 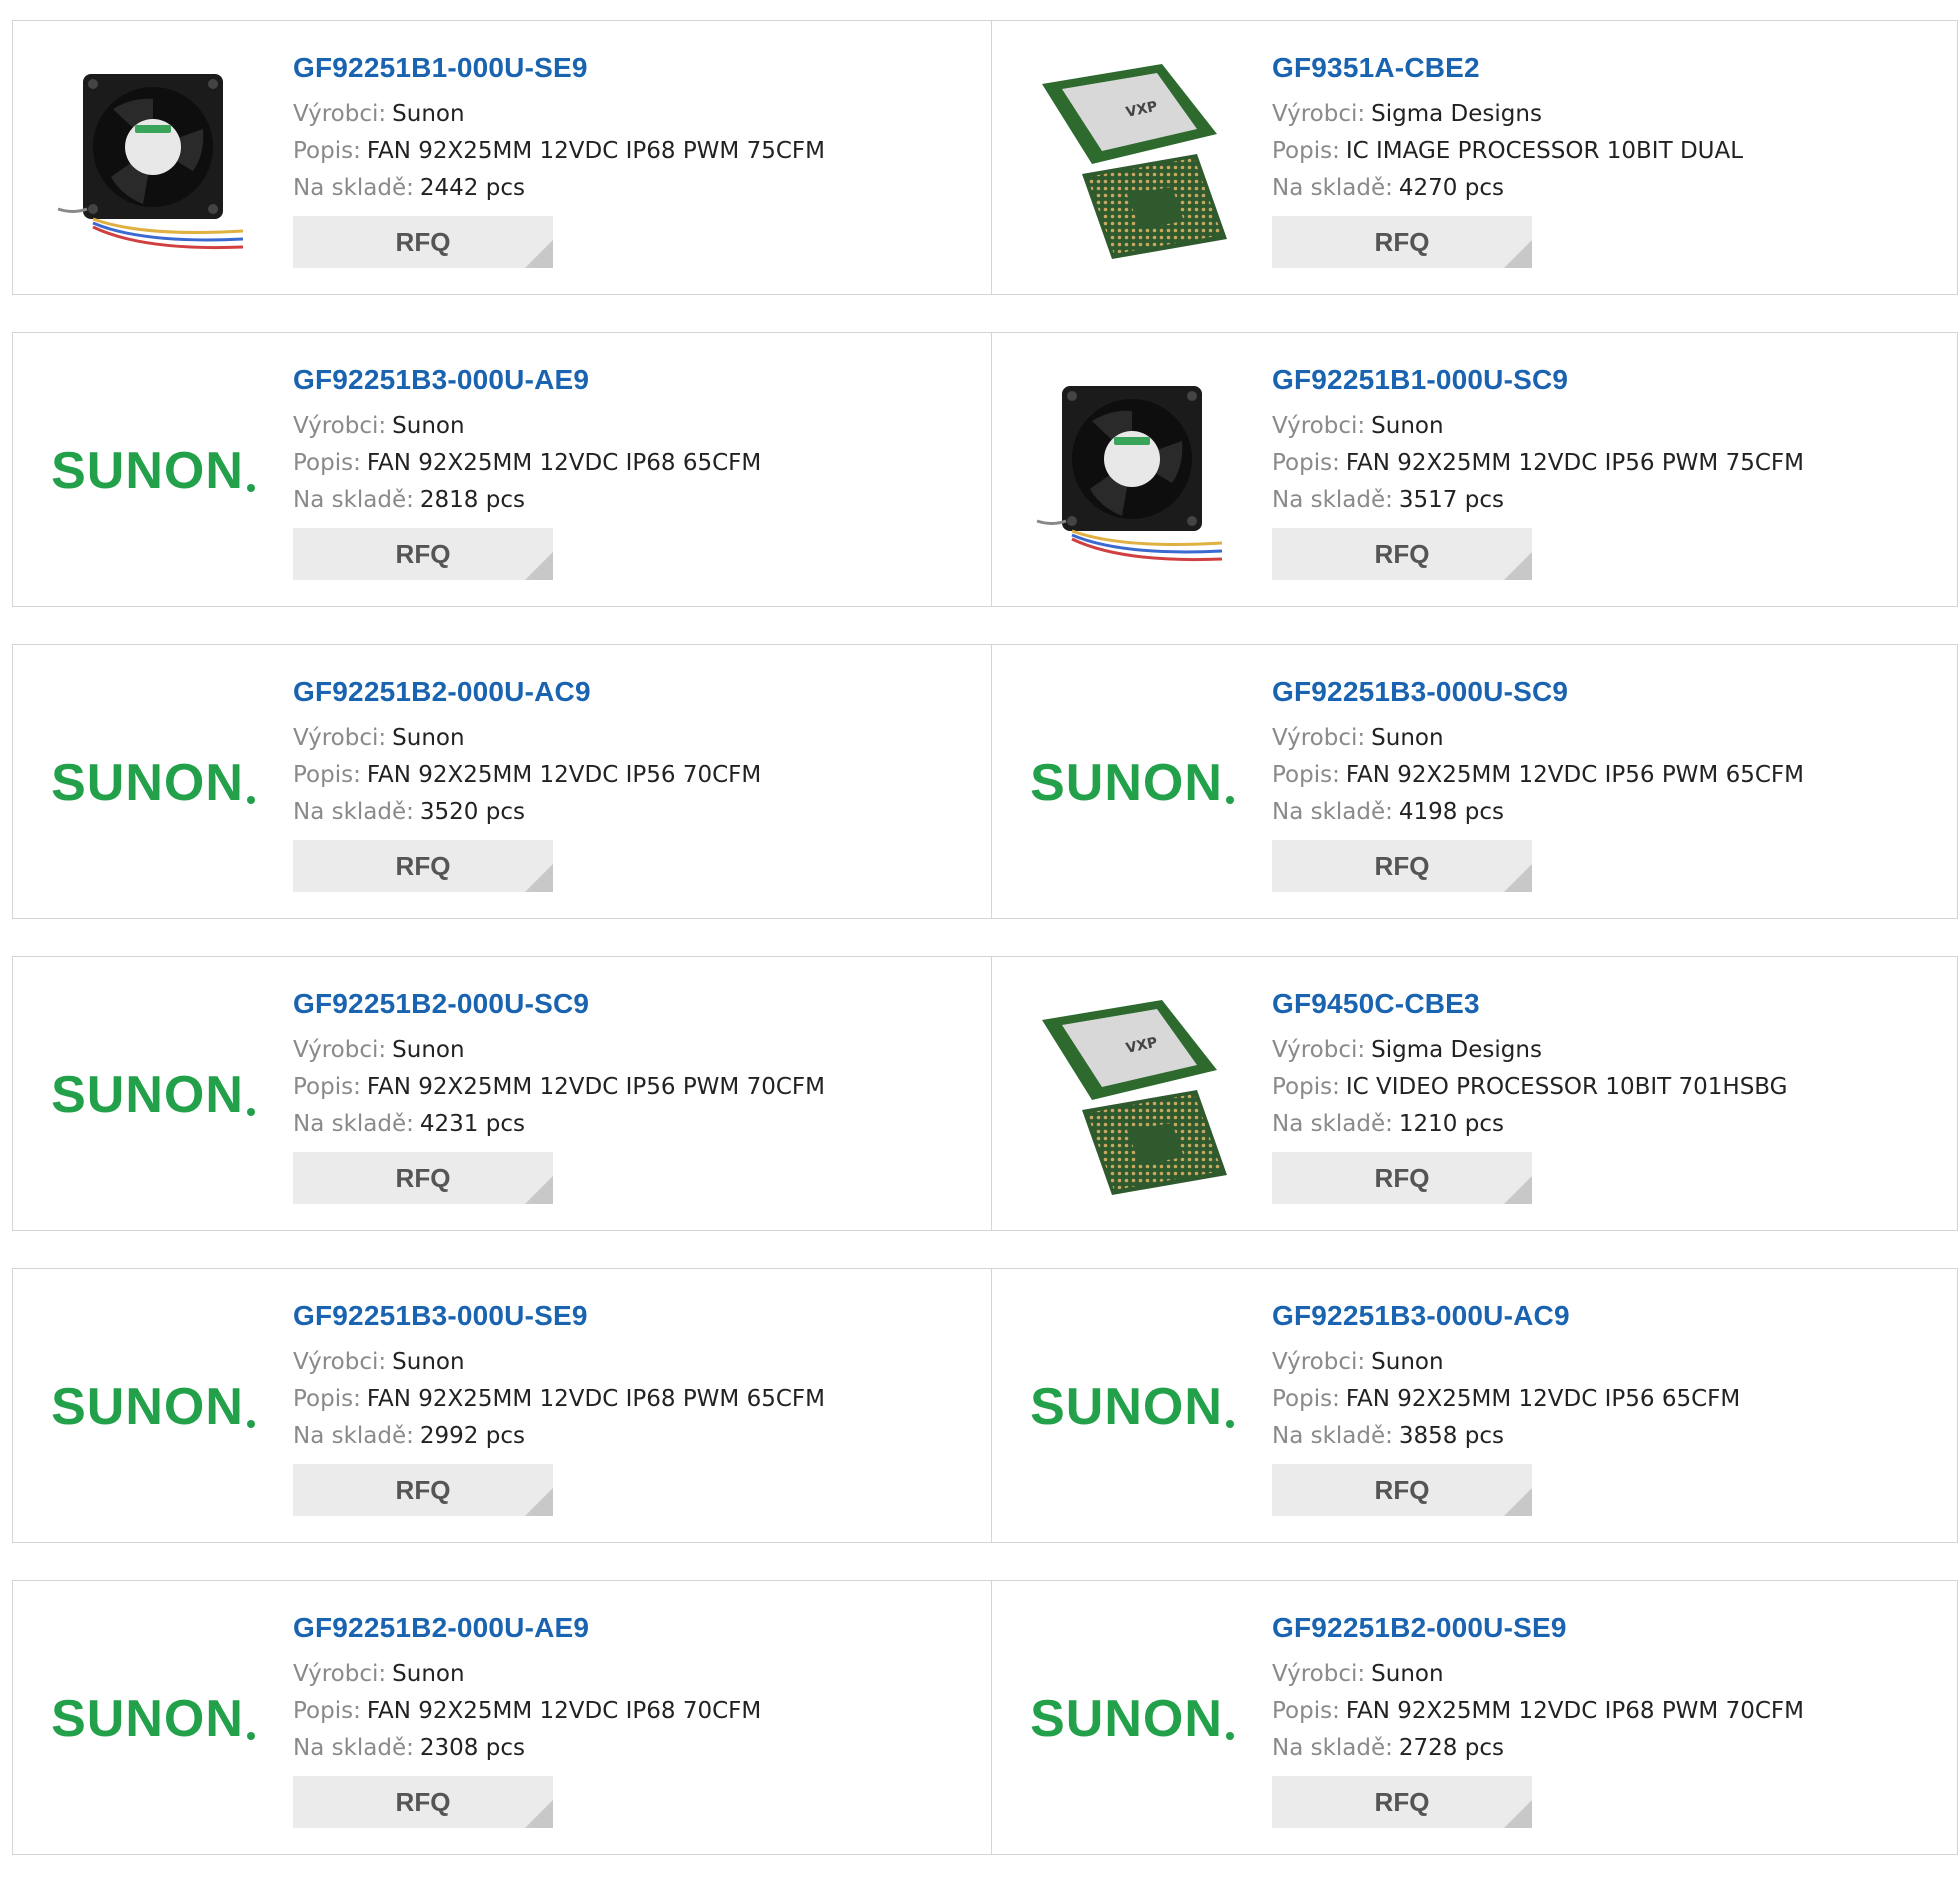 What do you see at coordinates (1609, 1004) in the screenshot?
I see `part-number-link: GF9450C-CBE3` at bounding box center [1609, 1004].